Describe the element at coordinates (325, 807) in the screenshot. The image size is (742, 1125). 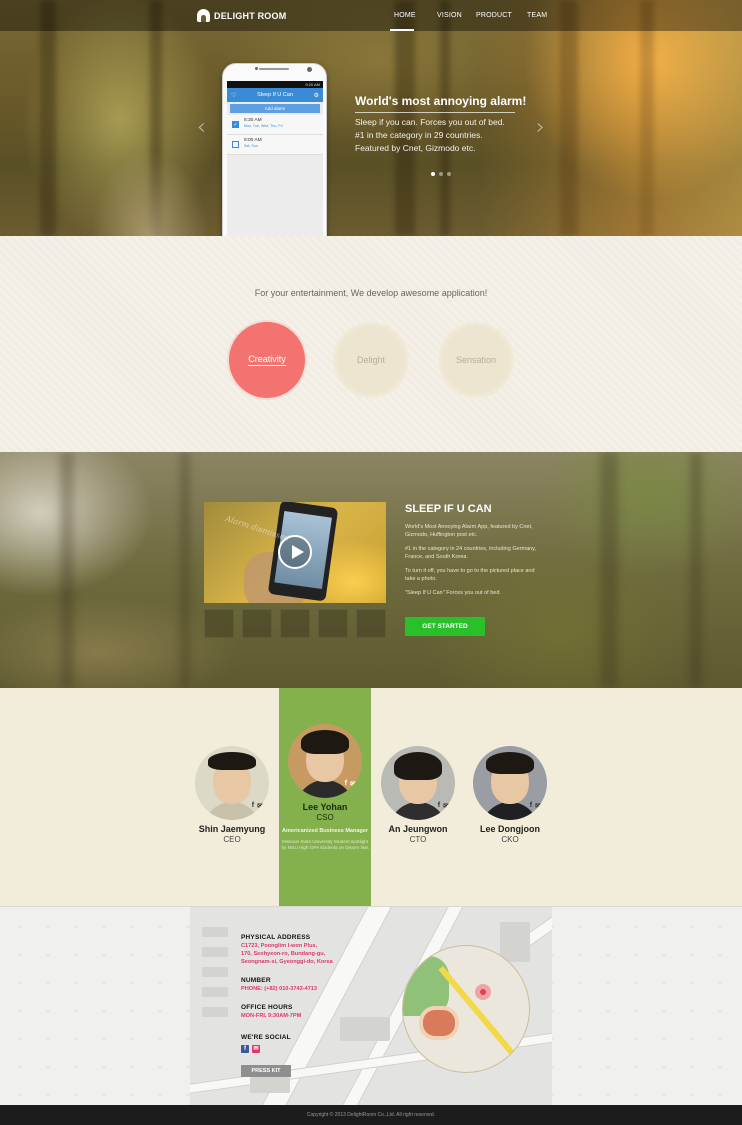
I see `member-name: Lee Yohan` at that location.